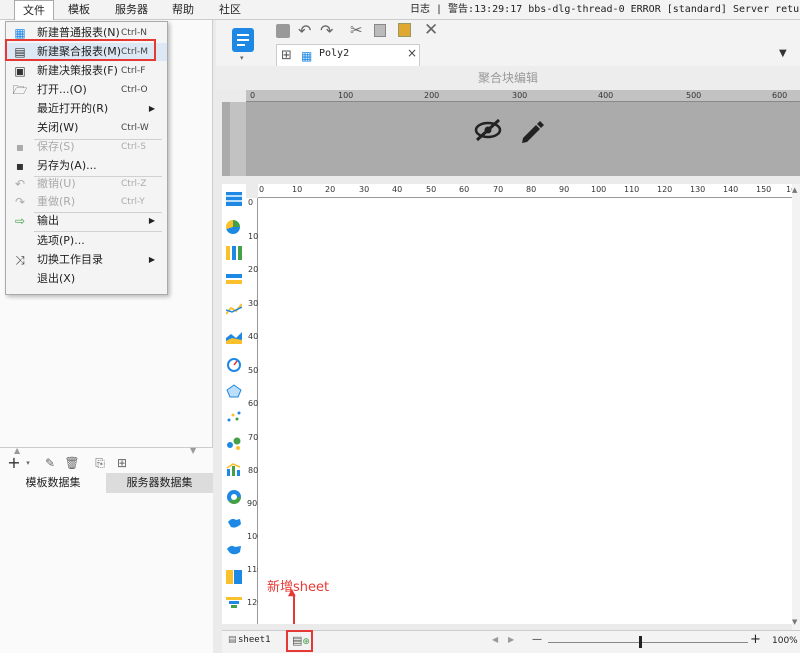  Describe the element at coordinates (254, 640) in the screenshot. I see `sheet-tab: sheet1` at that location.